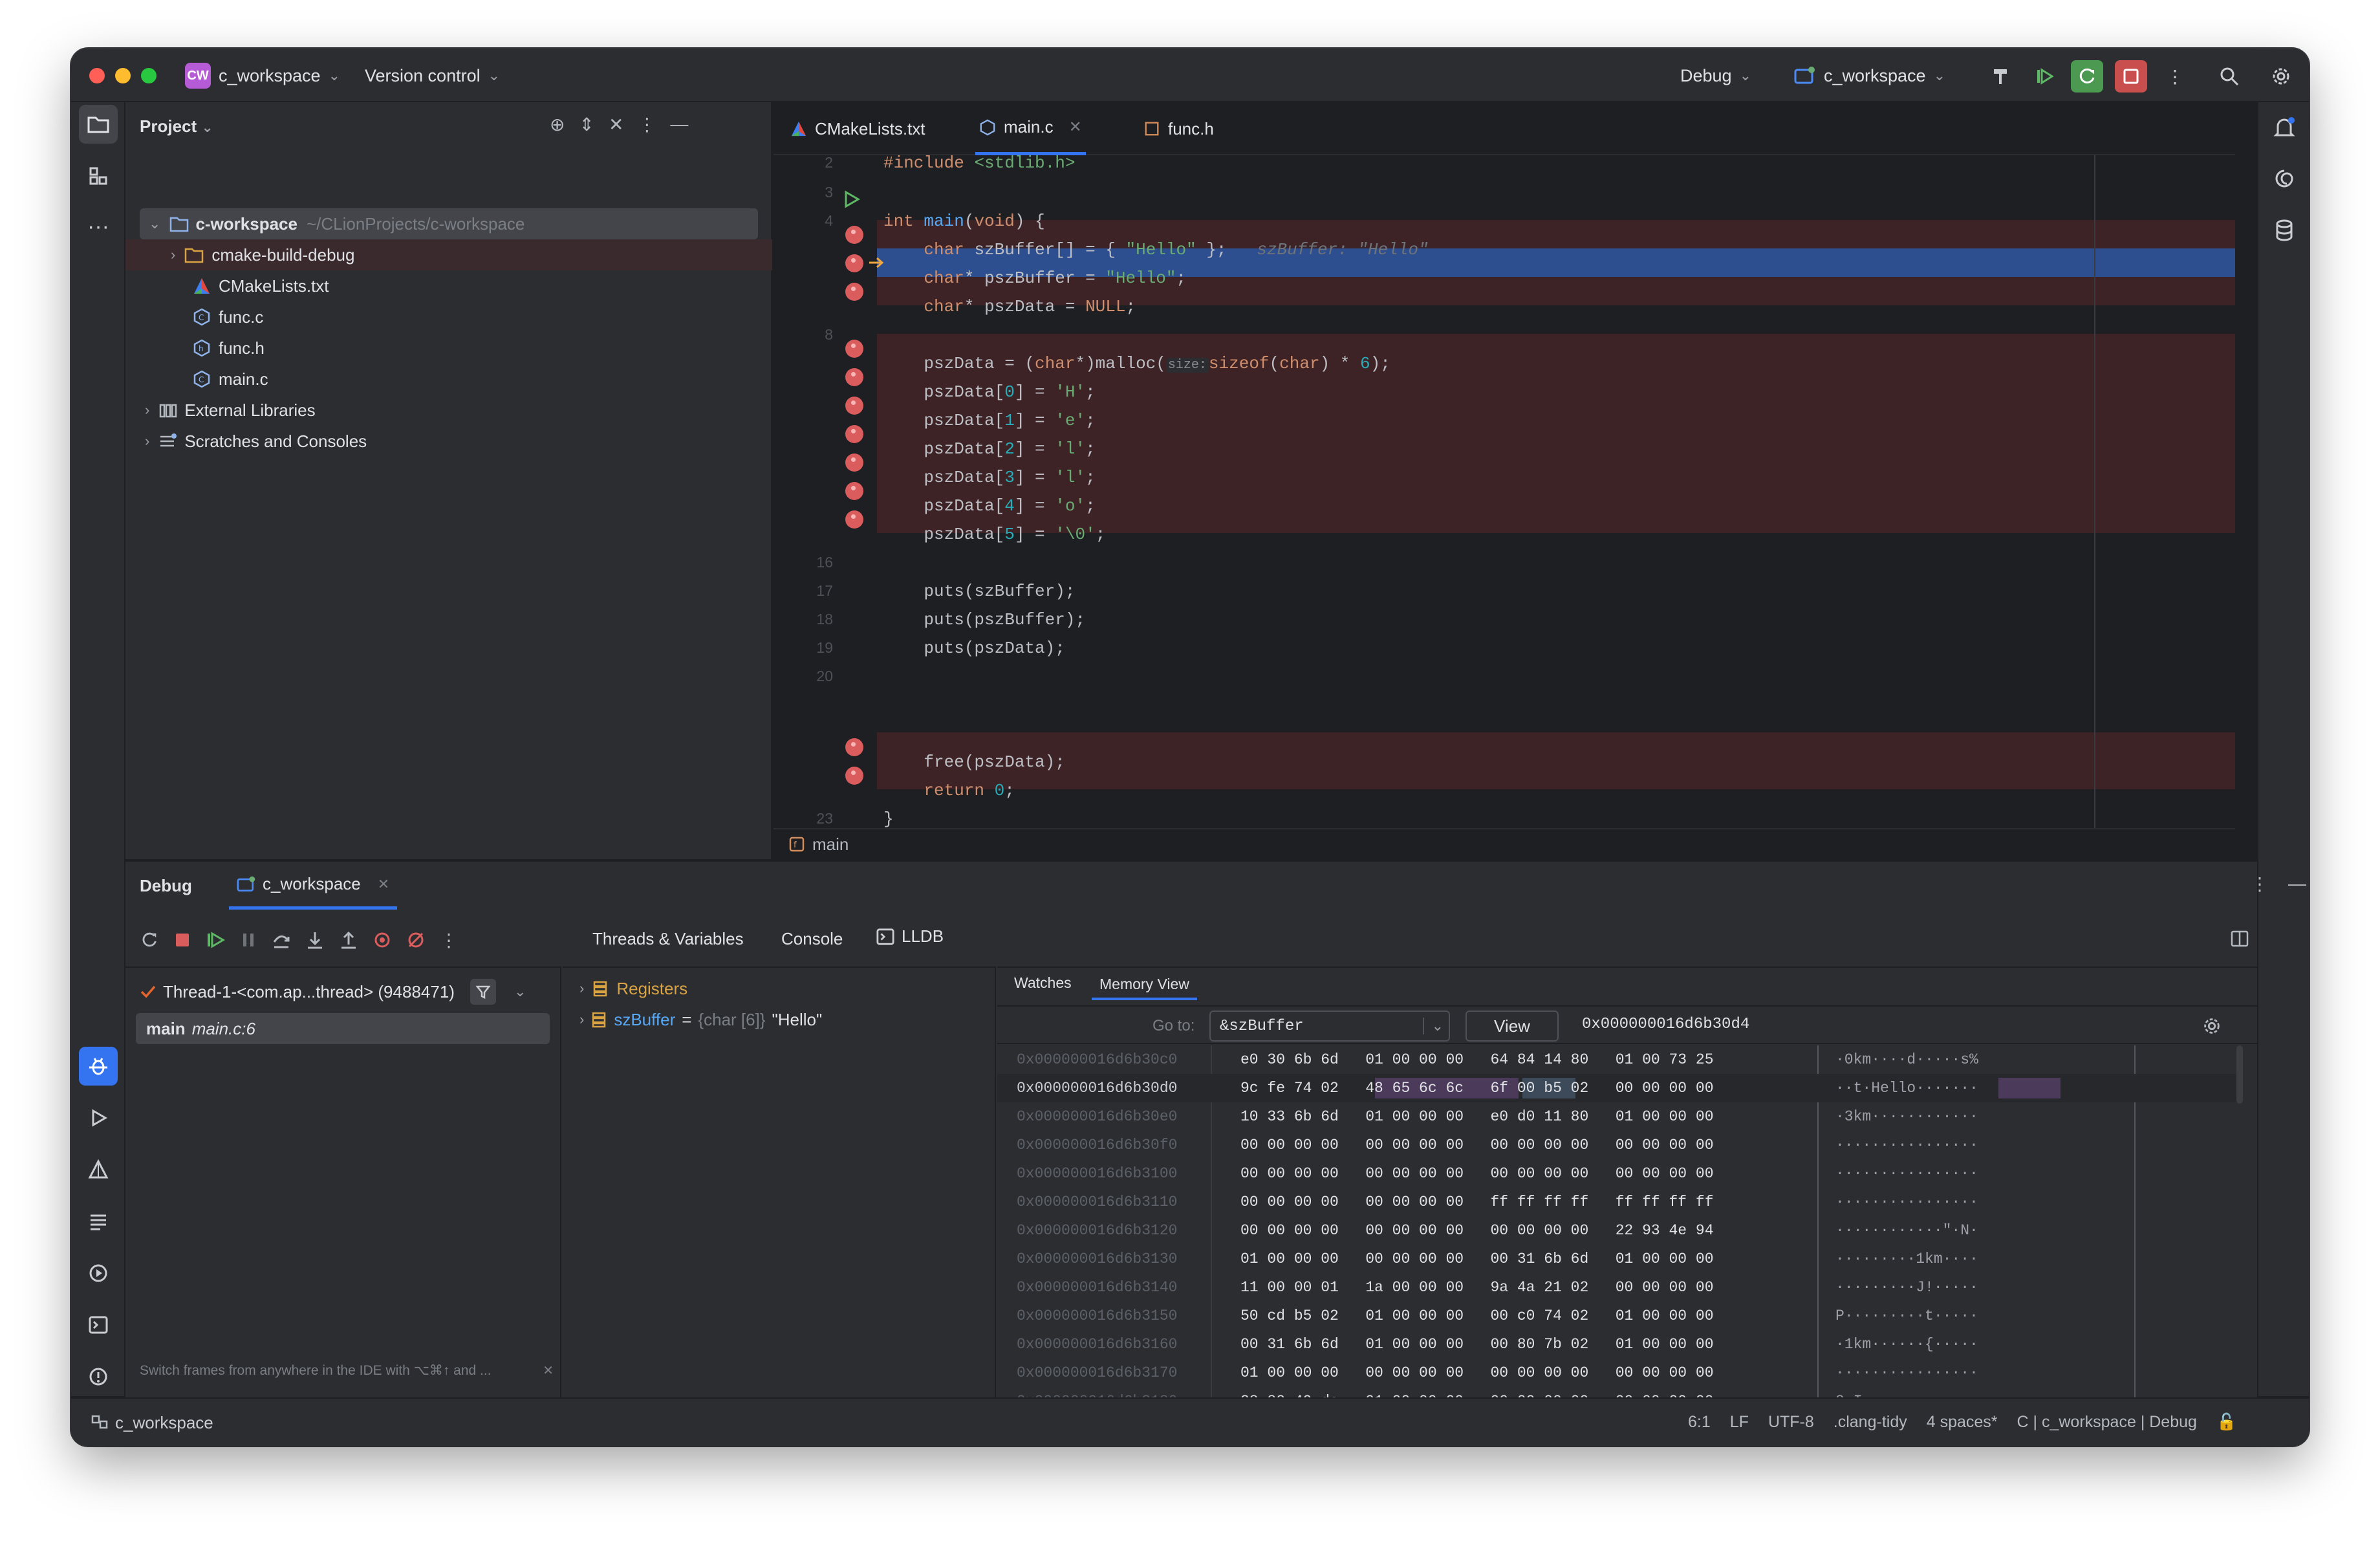 The height and width of the screenshot is (1541, 2380). I want to click on var-szbuffer: › szBuffer = {char [6]} "Hello", so click(701, 1019).